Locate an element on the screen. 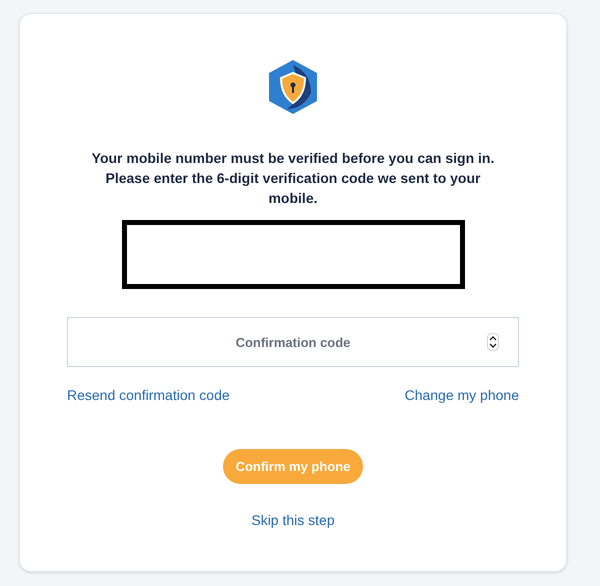 This screenshot has height=586, width=600. resend-code-link: Resend confirmation code is located at coordinates (148, 395).